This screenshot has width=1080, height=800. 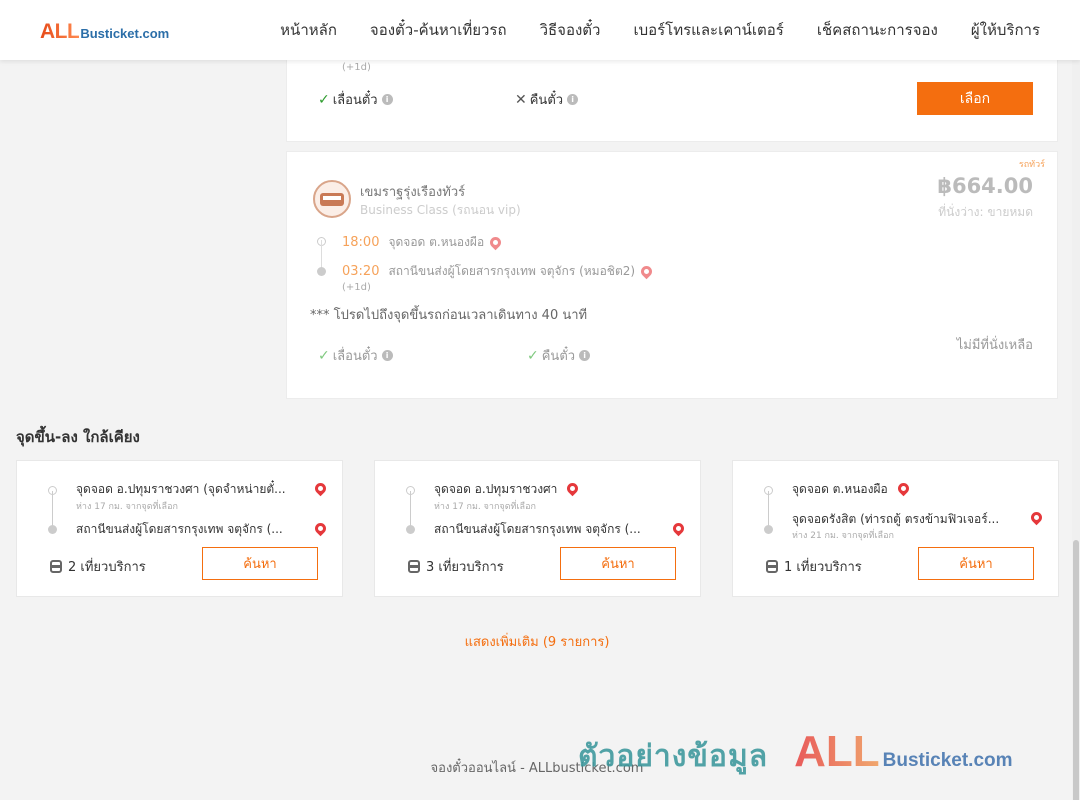 I want to click on nearby-origin: จุดจอด อ.ปทุมราชวงศา, so click(x=507, y=489).